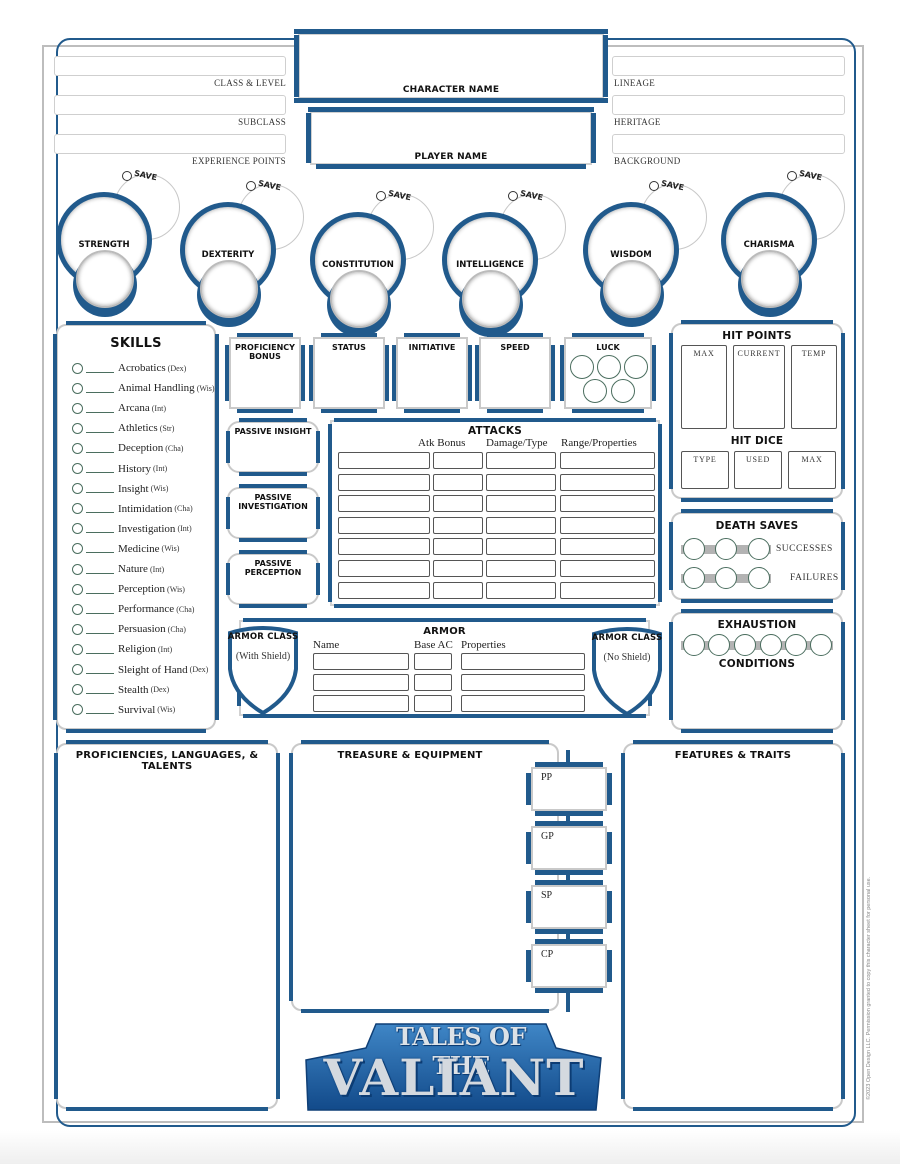 Image resolution: width=900 pixels, height=1164 pixels. Describe the element at coordinates (273, 447) in the screenshot. I see `passive-insight-box: PASSIVE INSIGHT` at that location.